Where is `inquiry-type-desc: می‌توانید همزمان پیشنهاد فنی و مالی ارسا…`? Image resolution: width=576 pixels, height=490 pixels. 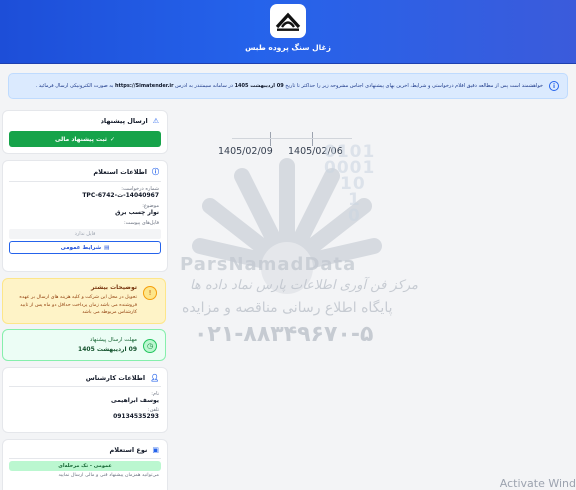 inquiry-type-desc: می‌توانید همزمان پیشنهاد فنی و مالی ارسا… is located at coordinates (108, 475).